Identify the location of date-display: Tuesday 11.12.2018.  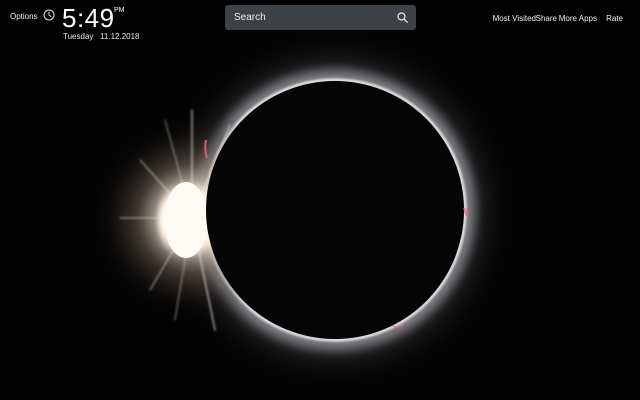
(101, 36).